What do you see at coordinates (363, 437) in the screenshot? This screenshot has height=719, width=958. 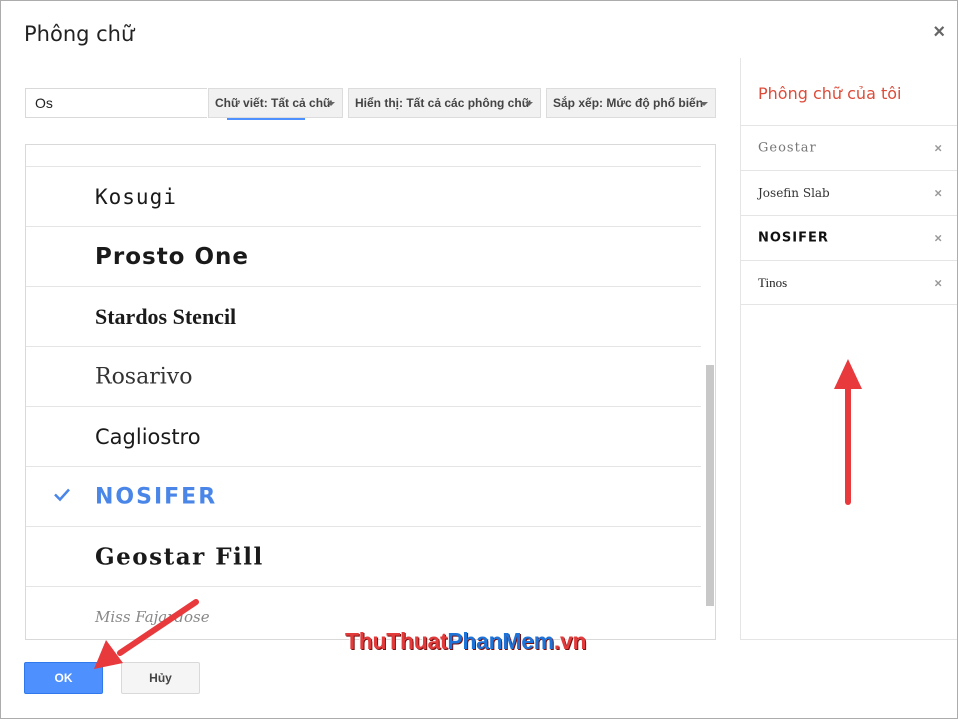 I see `font-row: Cagliostro` at bounding box center [363, 437].